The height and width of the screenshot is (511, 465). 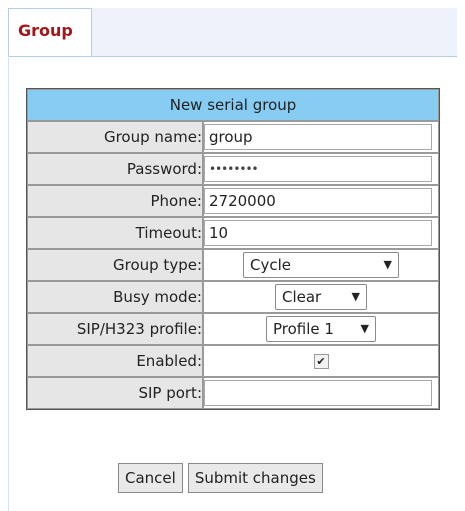 I want to click on group-type-value: Cycle, so click(x=270, y=265).